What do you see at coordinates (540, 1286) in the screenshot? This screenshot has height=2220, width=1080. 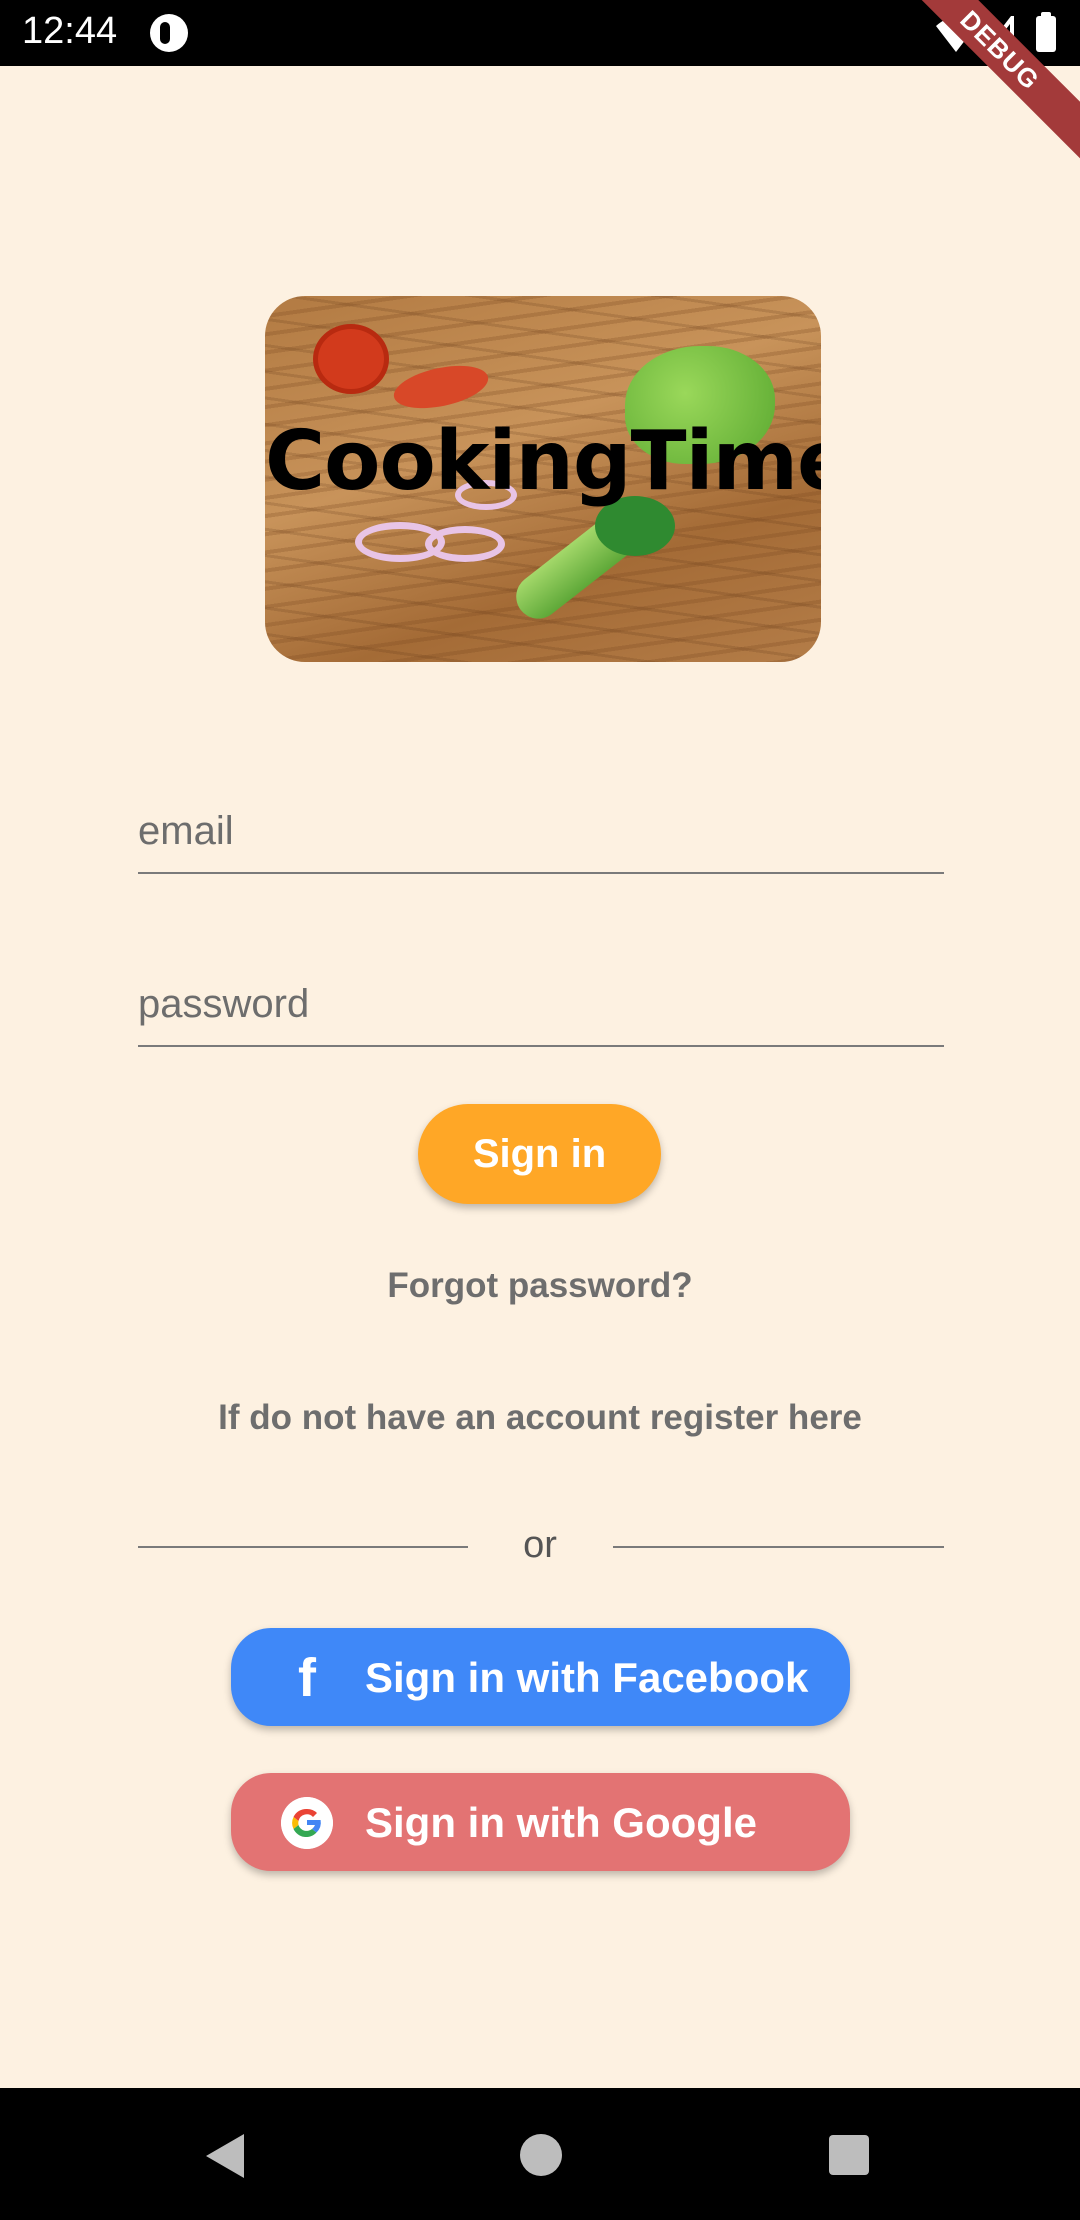 I see `forgot-password-link: Forgot password?` at bounding box center [540, 1286].